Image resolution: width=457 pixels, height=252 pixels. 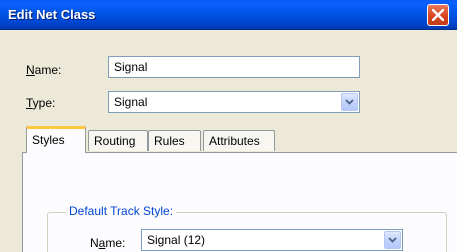 I want to click on tab-rules: Rules, so click(x=174, y=140).